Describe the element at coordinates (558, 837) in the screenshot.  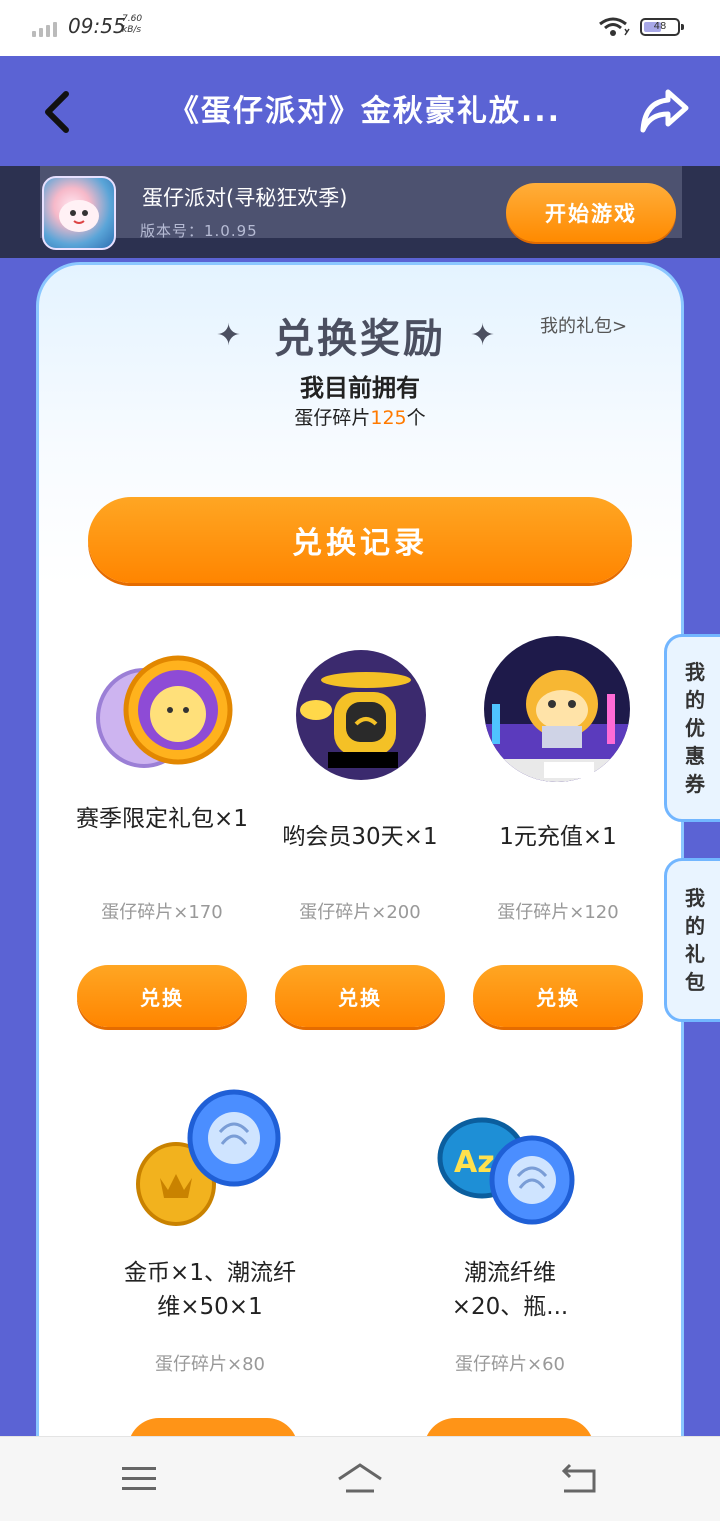
I see `prize-name: 1元充值×1` at that location.